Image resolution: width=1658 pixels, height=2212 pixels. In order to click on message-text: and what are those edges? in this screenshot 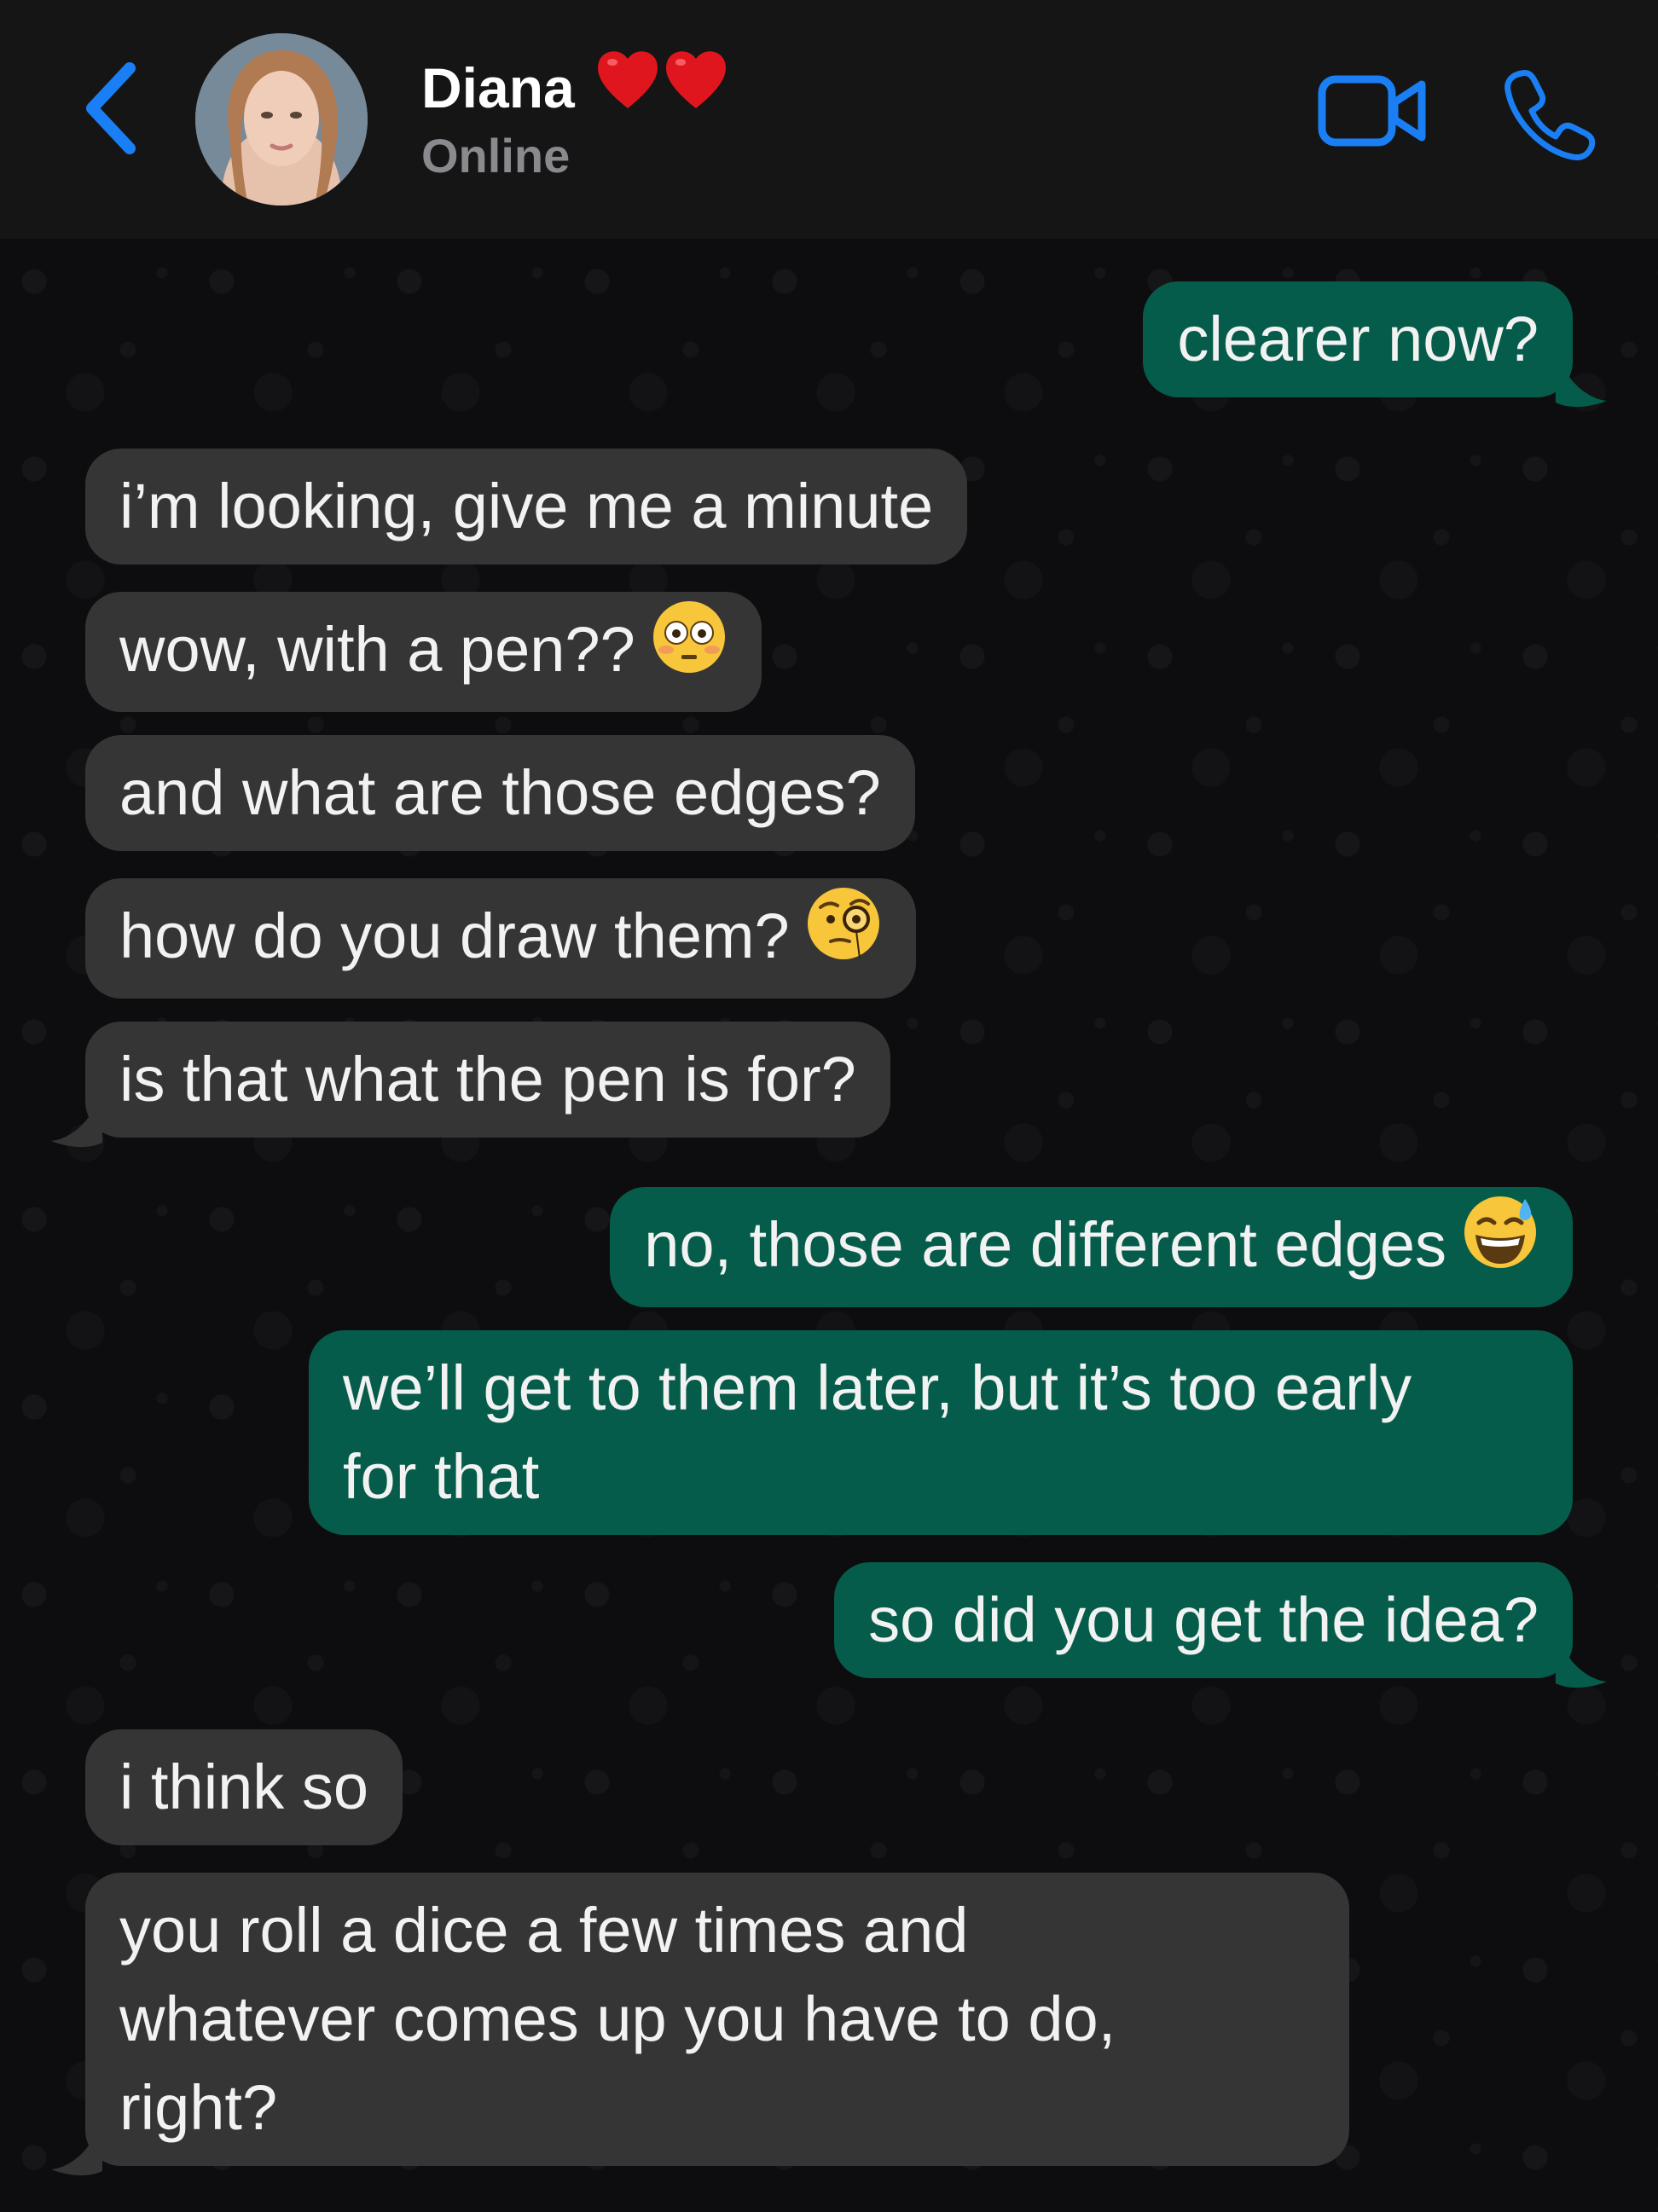, I will do `click(500, 792)`.